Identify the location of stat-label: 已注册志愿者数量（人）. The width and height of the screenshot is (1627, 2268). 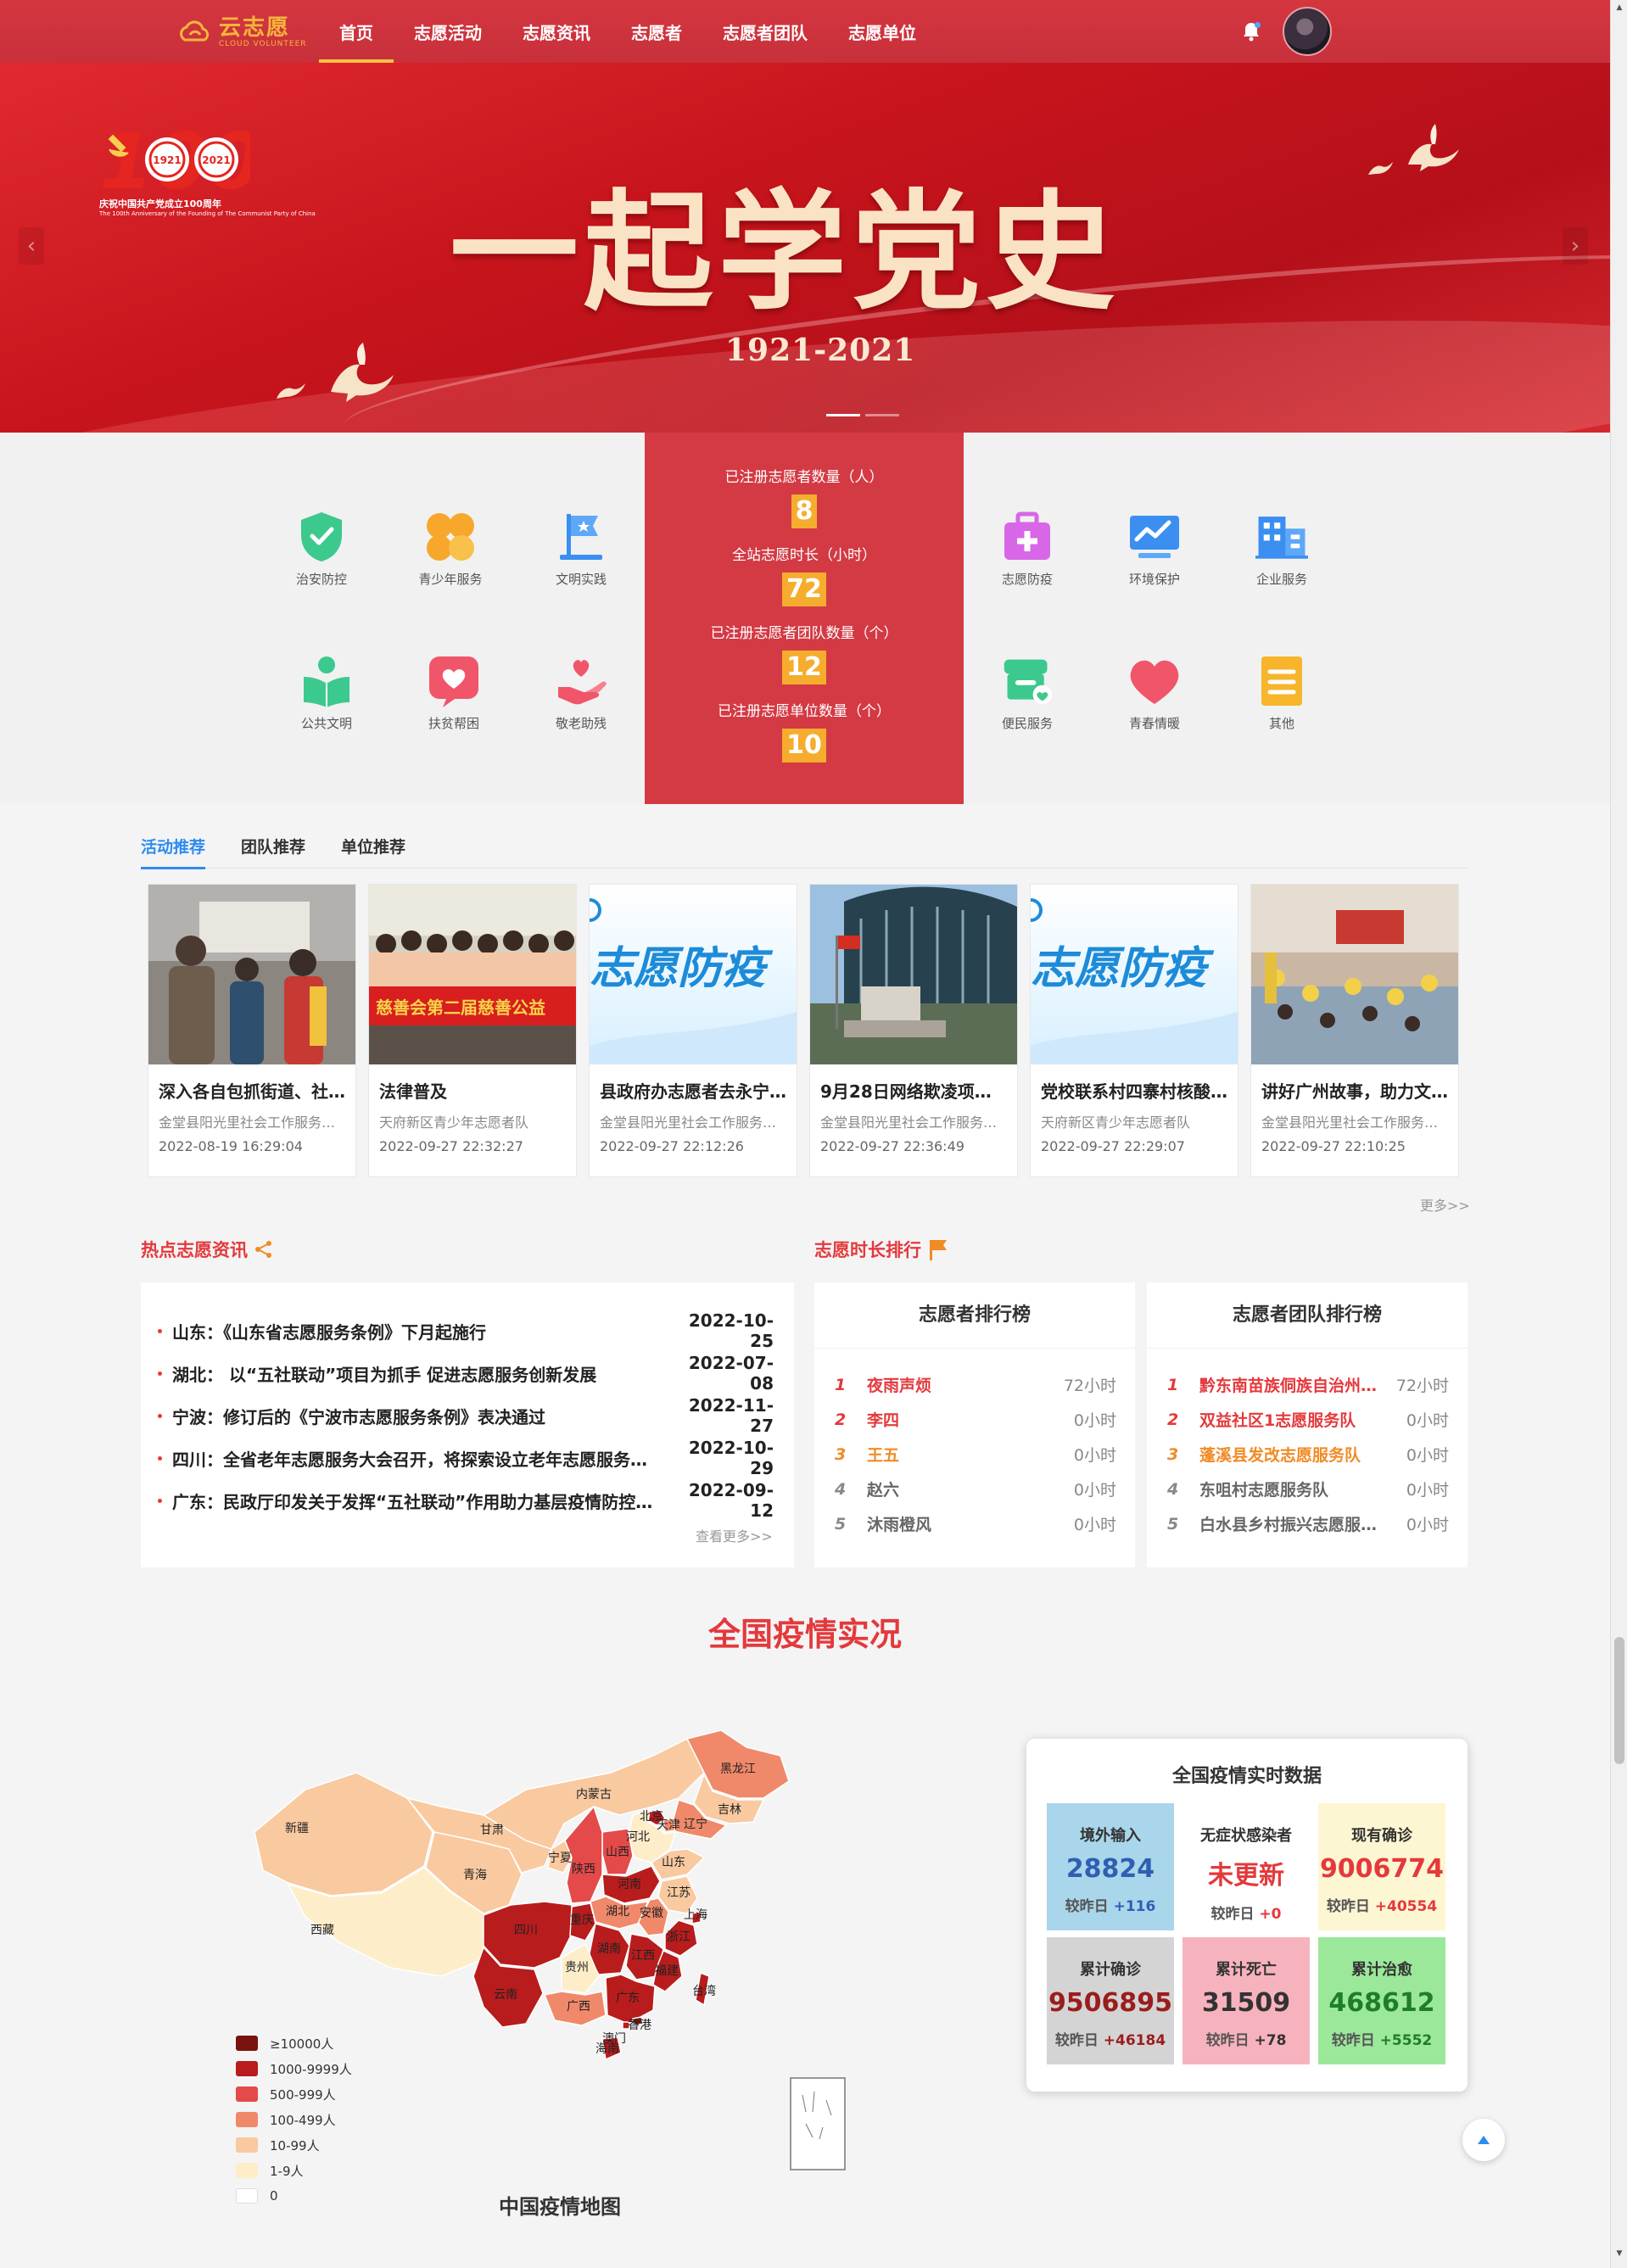
(804, 477).